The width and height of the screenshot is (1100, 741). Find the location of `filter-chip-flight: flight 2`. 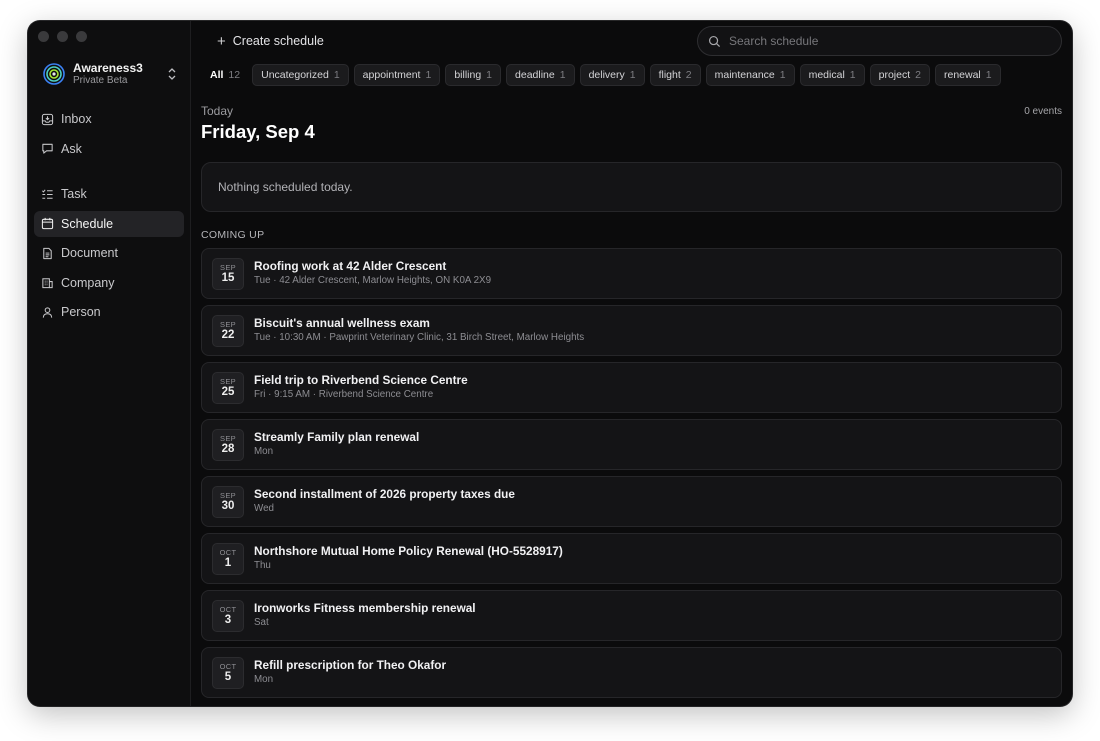

filter-chip-flight: flight 2 is located at coordinates (675, 75).